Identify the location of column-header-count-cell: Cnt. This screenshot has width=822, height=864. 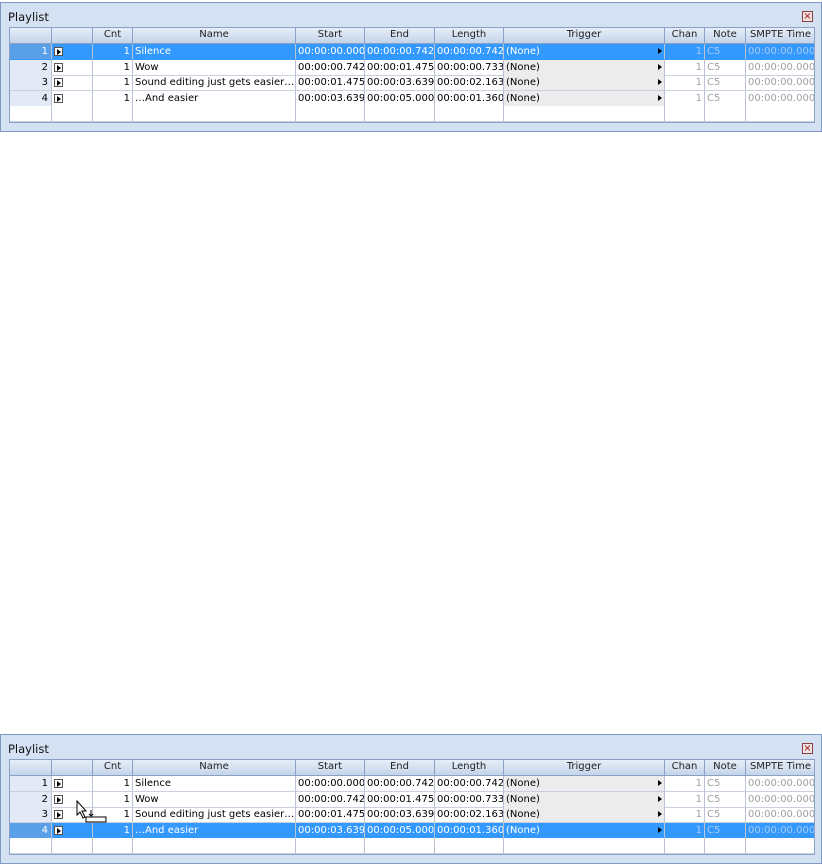
(113, 767).